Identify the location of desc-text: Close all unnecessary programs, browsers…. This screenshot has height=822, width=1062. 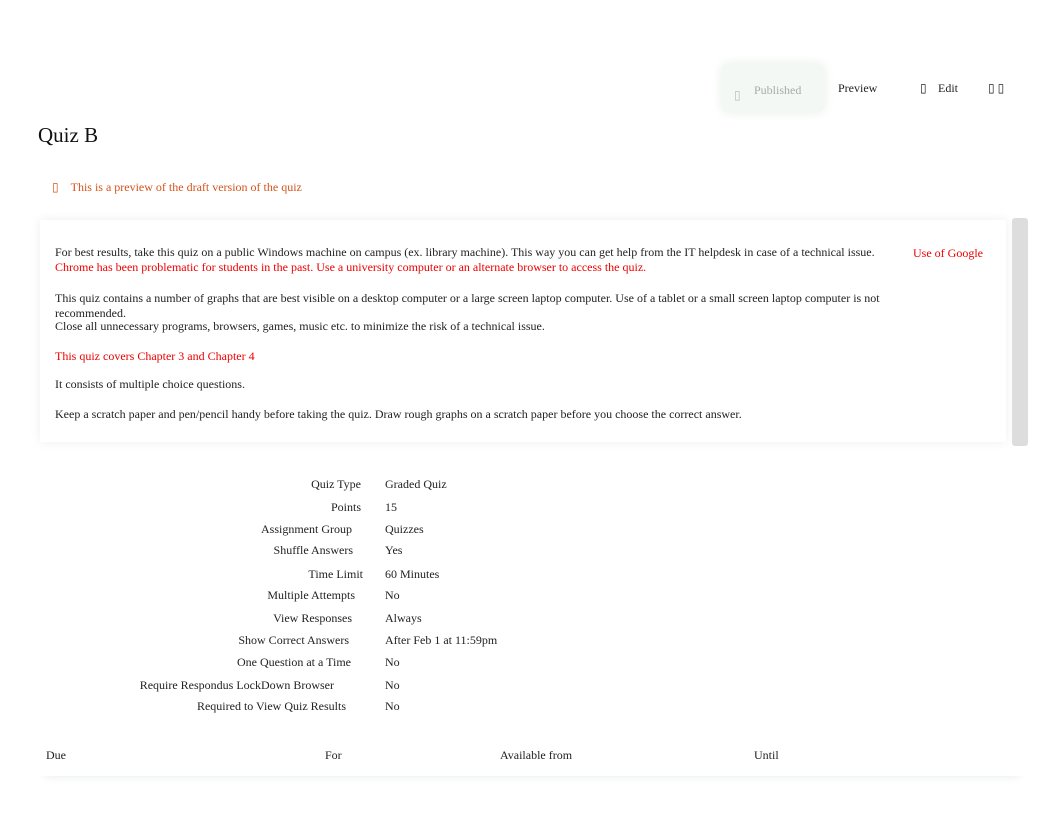
(300, 326).